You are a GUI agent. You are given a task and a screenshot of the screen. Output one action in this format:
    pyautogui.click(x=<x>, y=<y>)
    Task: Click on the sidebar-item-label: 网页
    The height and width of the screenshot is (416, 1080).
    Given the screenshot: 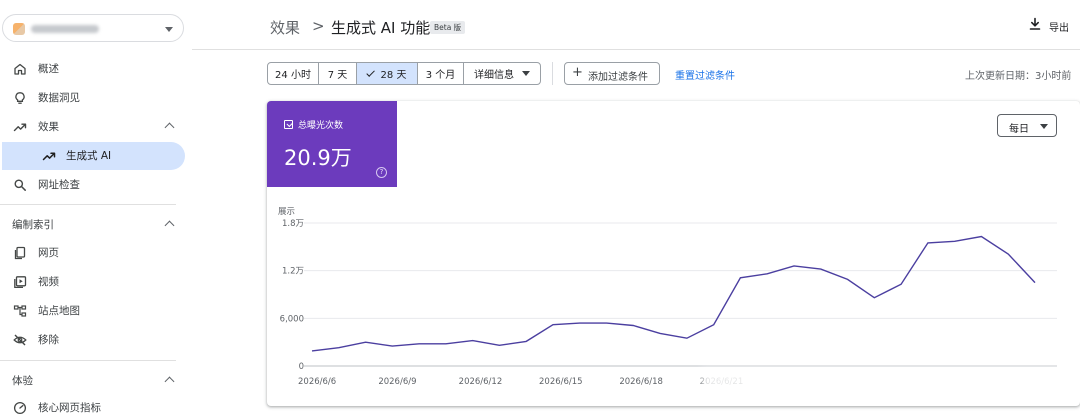 What is the action you would take?
    pyautogui.click(x=48, y=253)
    